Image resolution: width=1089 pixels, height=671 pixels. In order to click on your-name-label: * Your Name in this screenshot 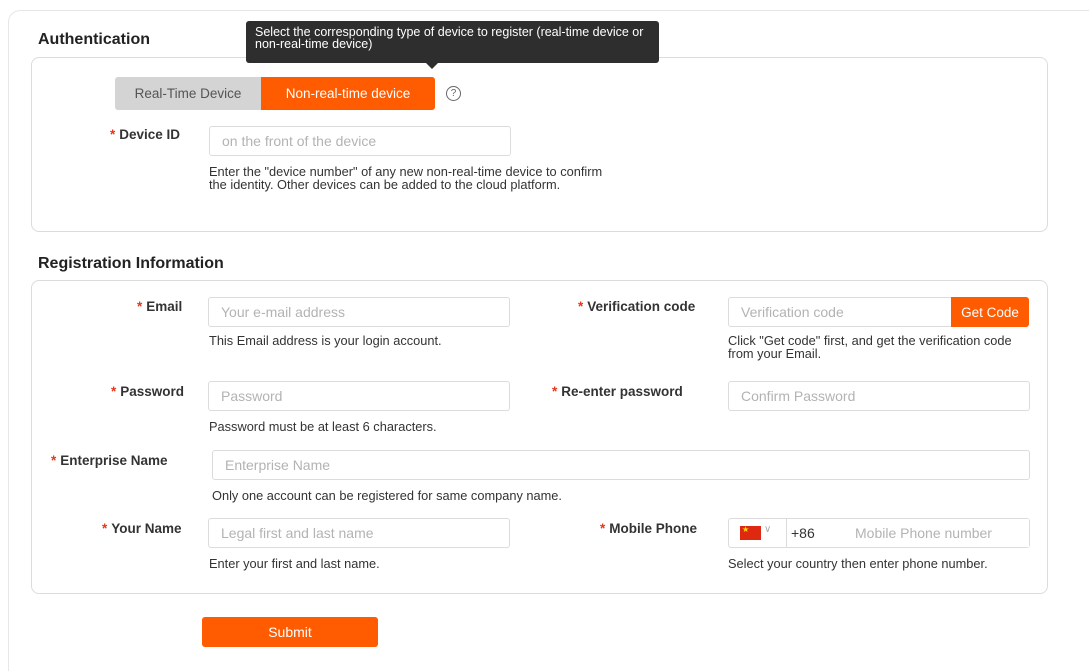, I will do `click(142, 528)`.